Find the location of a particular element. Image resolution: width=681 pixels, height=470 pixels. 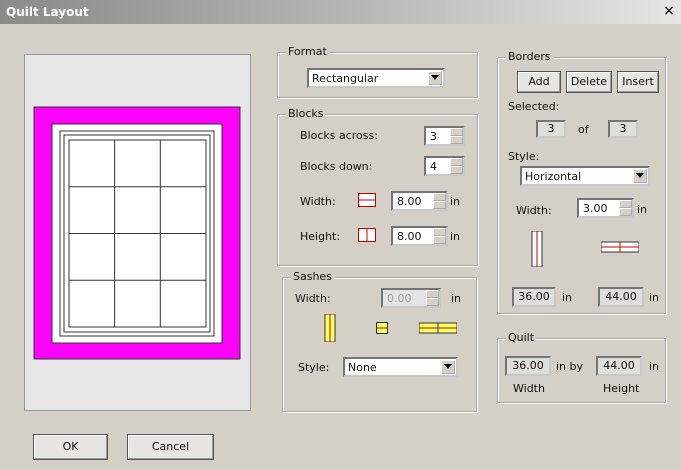

insert-border-button: Insert is located at coordinates (638, 82).